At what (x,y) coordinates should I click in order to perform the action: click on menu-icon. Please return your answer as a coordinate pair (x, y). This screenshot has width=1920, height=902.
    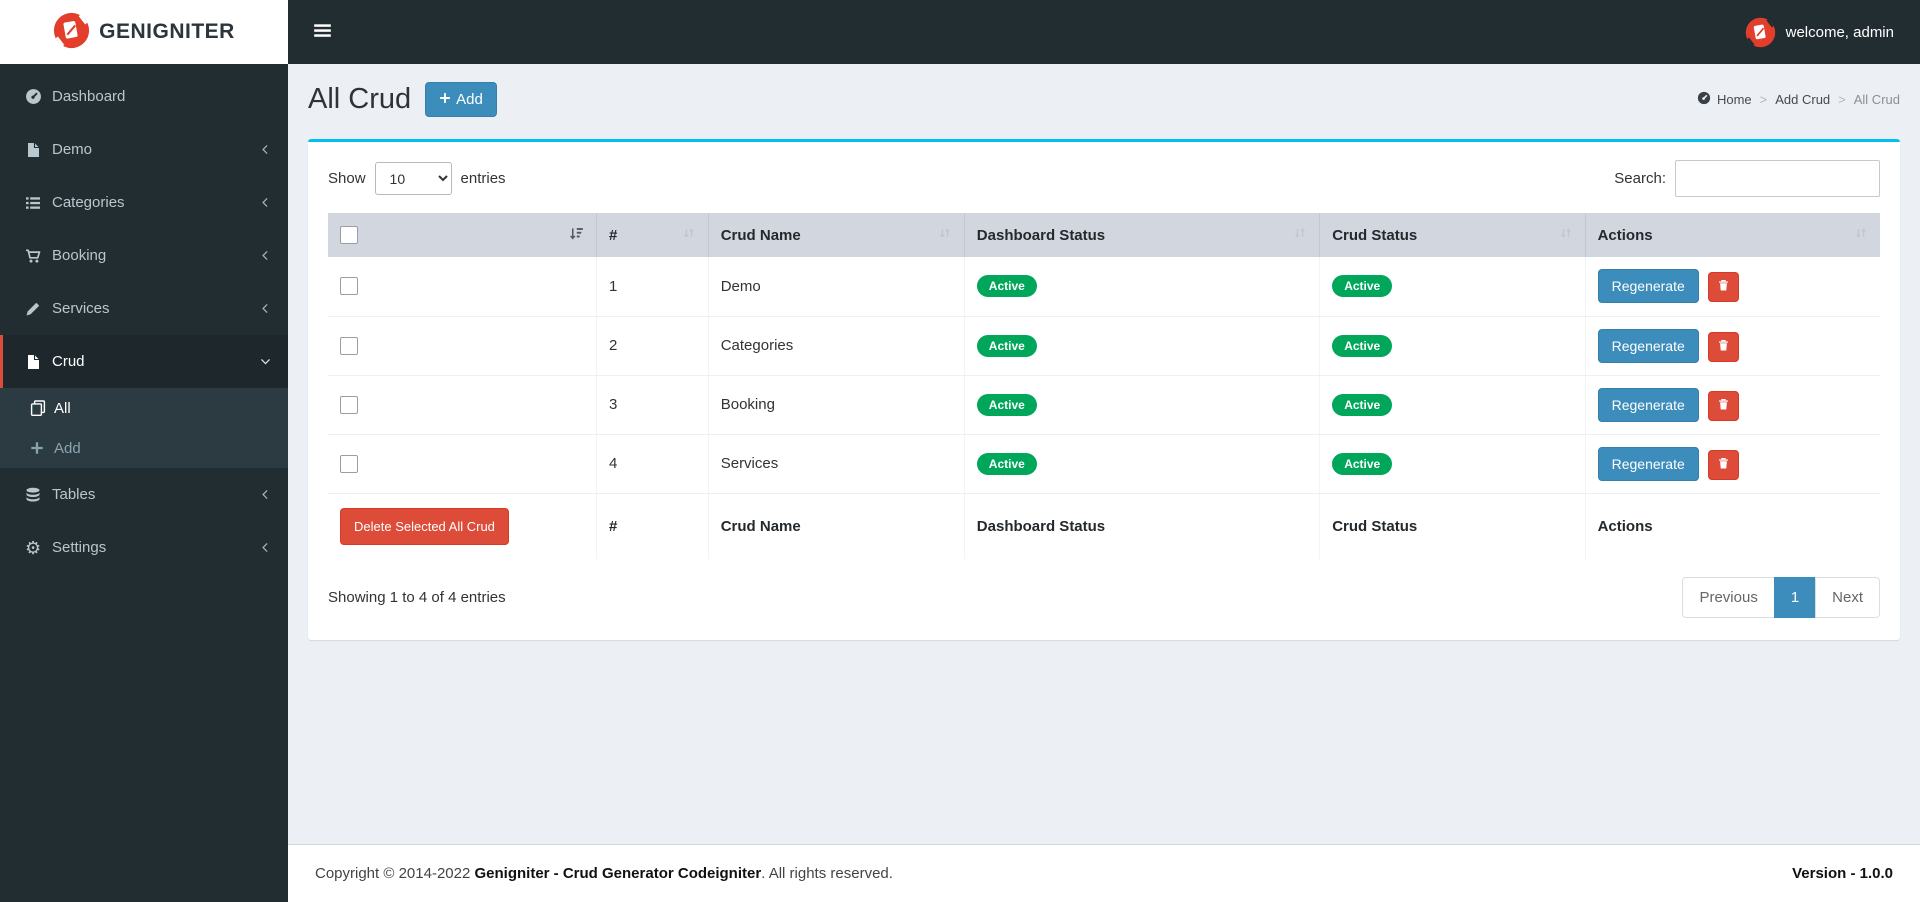
    Looking at the image, I should click on (322, 32).